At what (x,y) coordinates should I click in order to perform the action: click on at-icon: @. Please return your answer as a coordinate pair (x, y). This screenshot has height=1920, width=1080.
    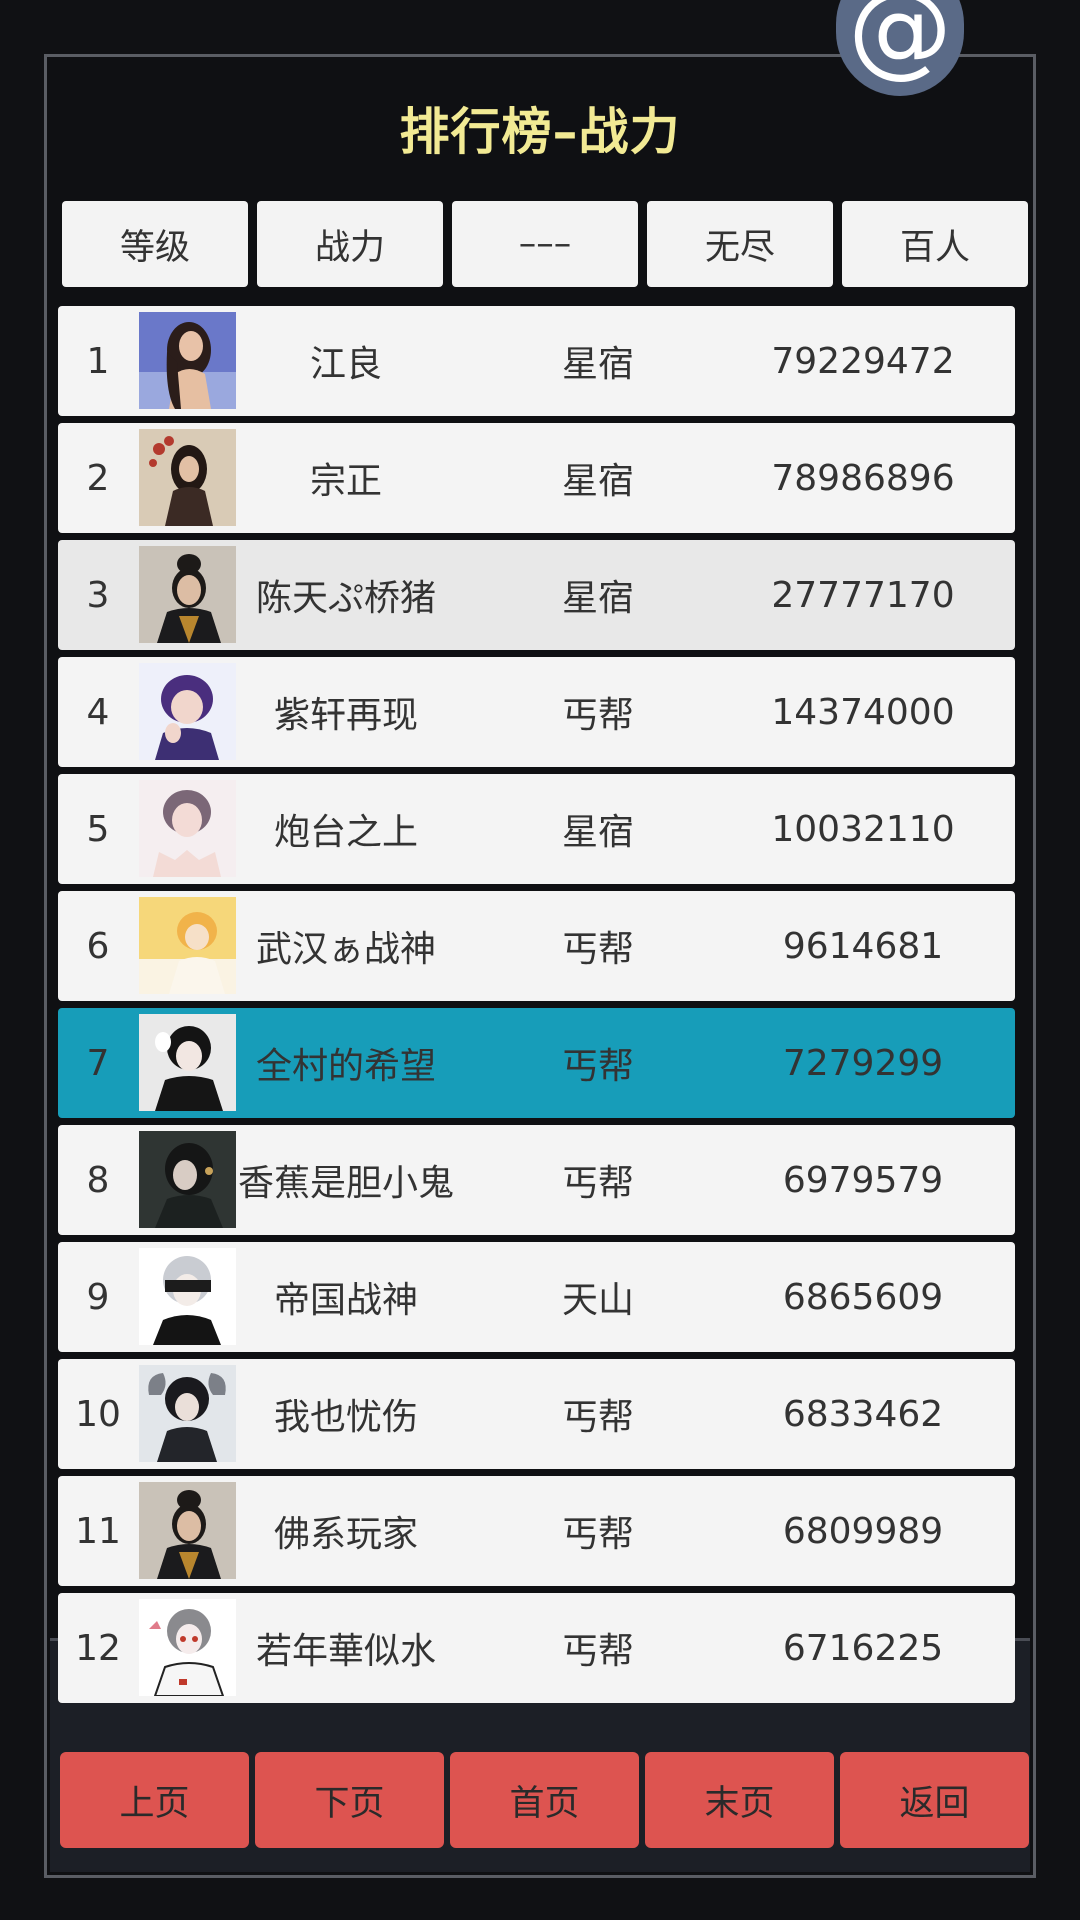
    Looking at the image, I should click on (900, 48).